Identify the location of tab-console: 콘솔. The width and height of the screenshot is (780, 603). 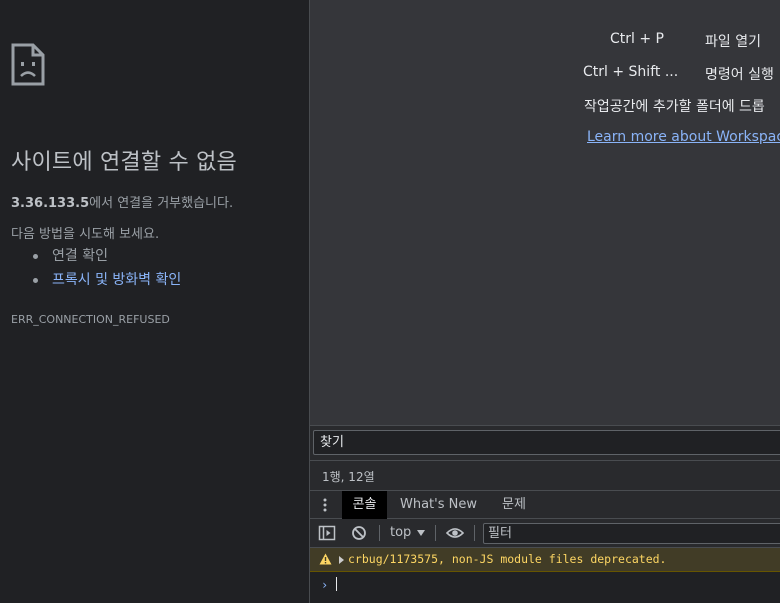
(364, 505).